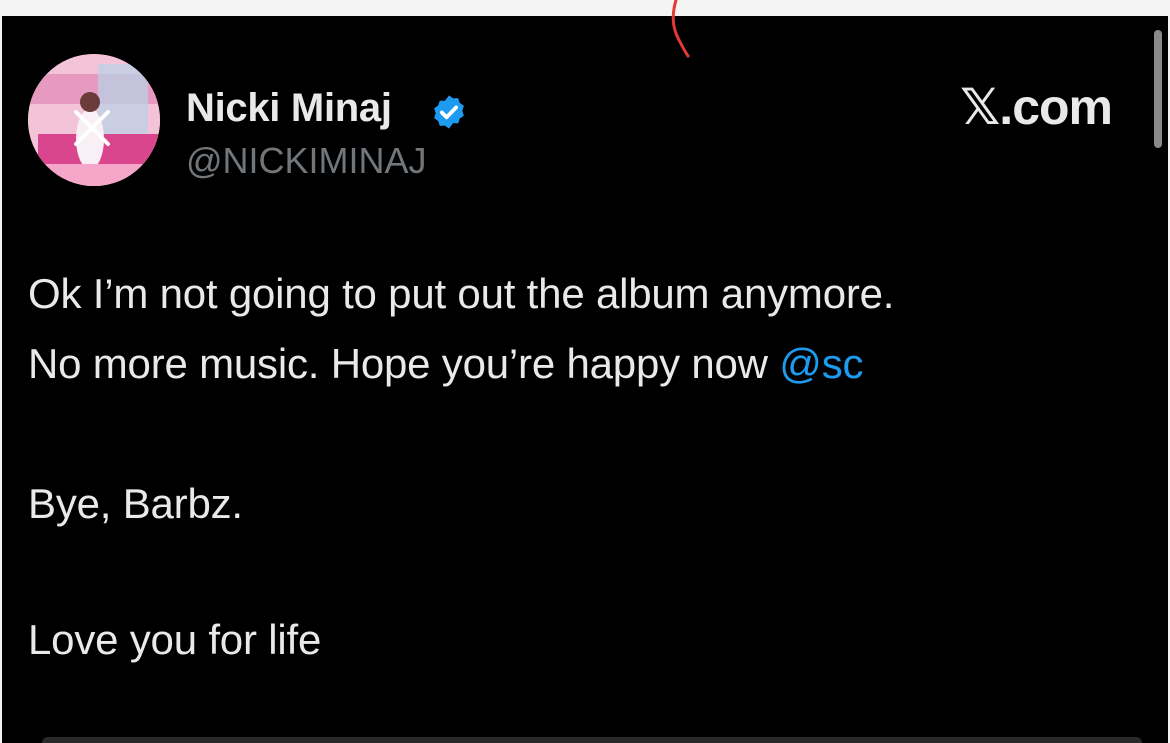  Describe the element at coordinates (1036, 107) in the screenshot. I see `site-brand: 𝕏.com` at that location.